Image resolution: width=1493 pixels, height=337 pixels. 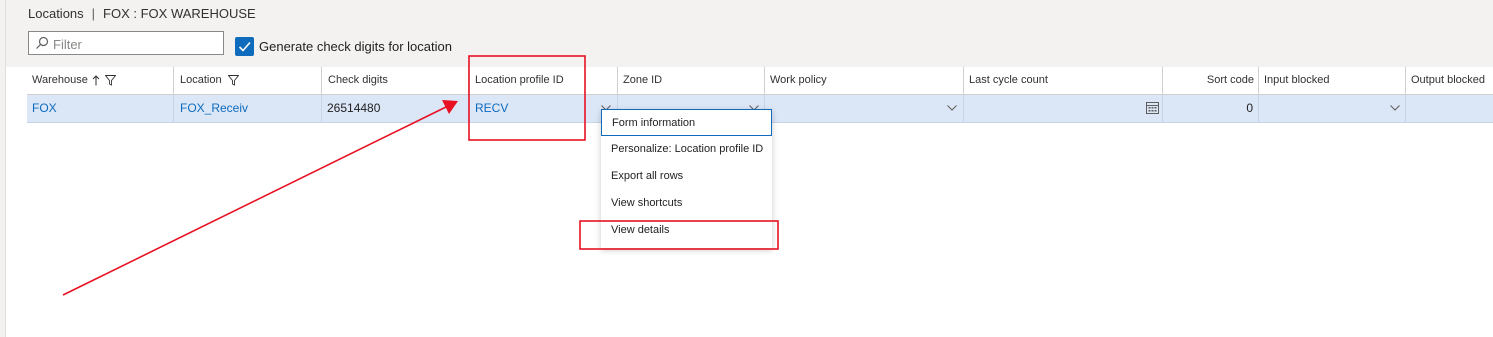 I want to click on annotation-arrow, so click(x=254, y=201).